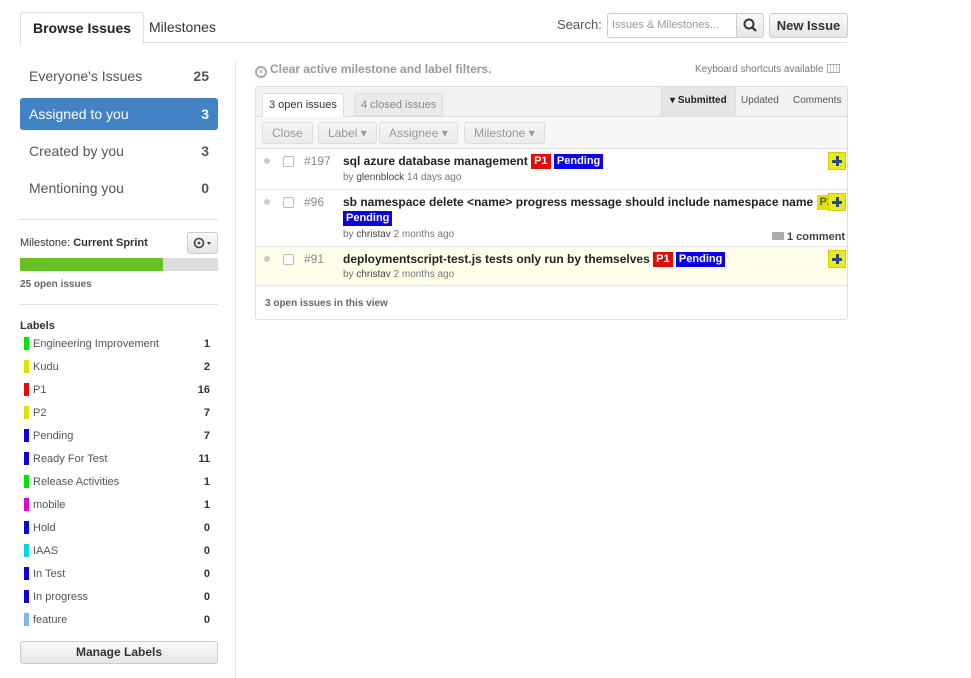 Image resolution: width=971 pixels, height=678 pixels. Describe the element at coordinates (117, 505) in the screenshot. I see `label-filter-item: mobile 1` at that location.